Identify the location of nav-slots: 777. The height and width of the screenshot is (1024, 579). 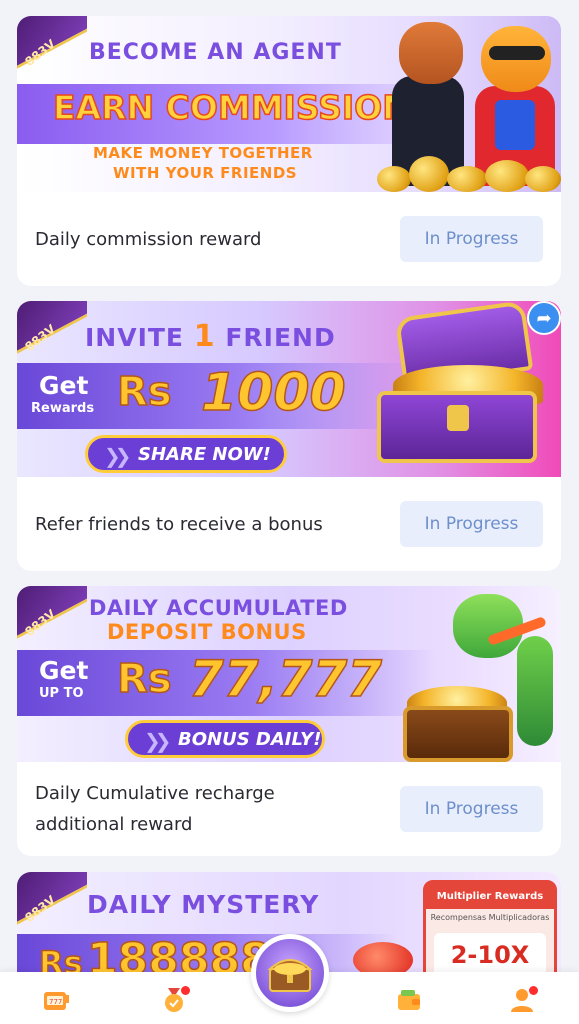
(56, 1000).